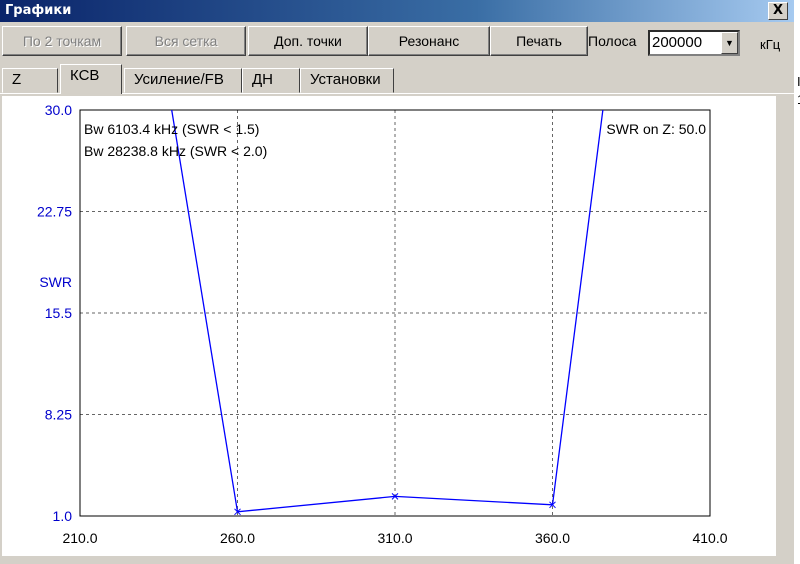  Describe the element at coordinates (38, 10) in the screenshot. I see `window-title: Графики` at that location.